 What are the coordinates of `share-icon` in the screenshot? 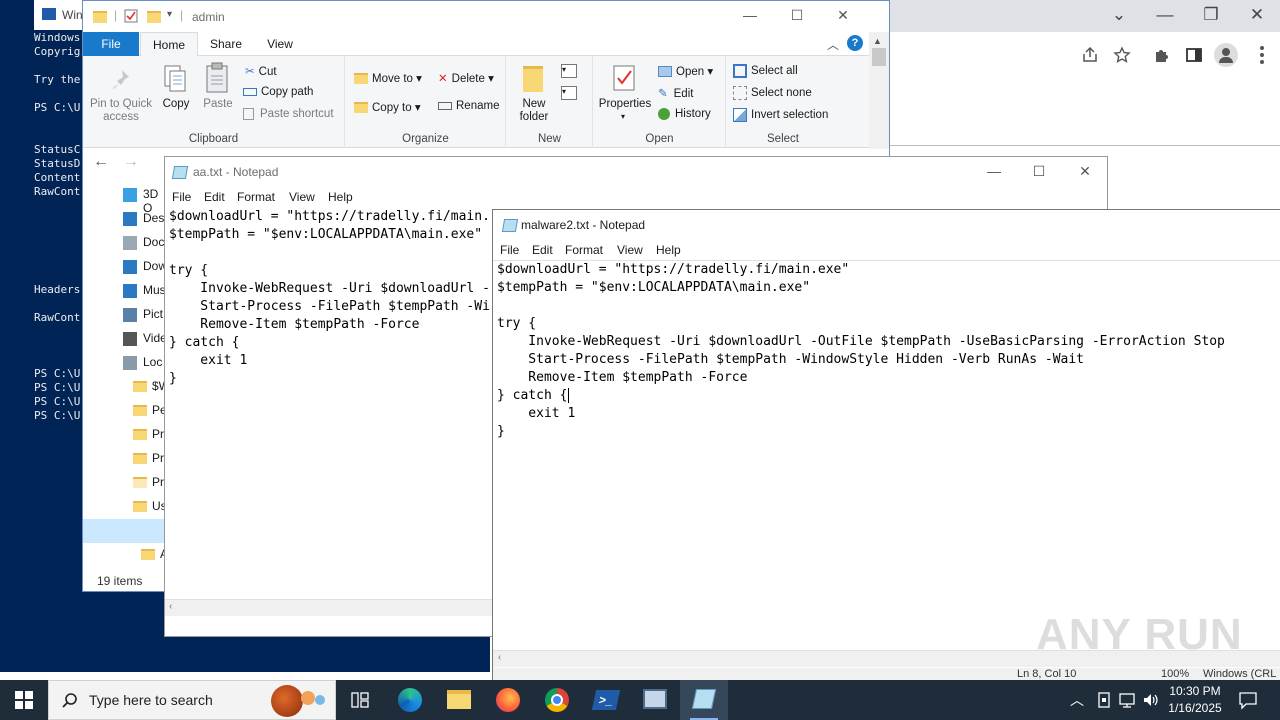 It's located at (1090, 55).